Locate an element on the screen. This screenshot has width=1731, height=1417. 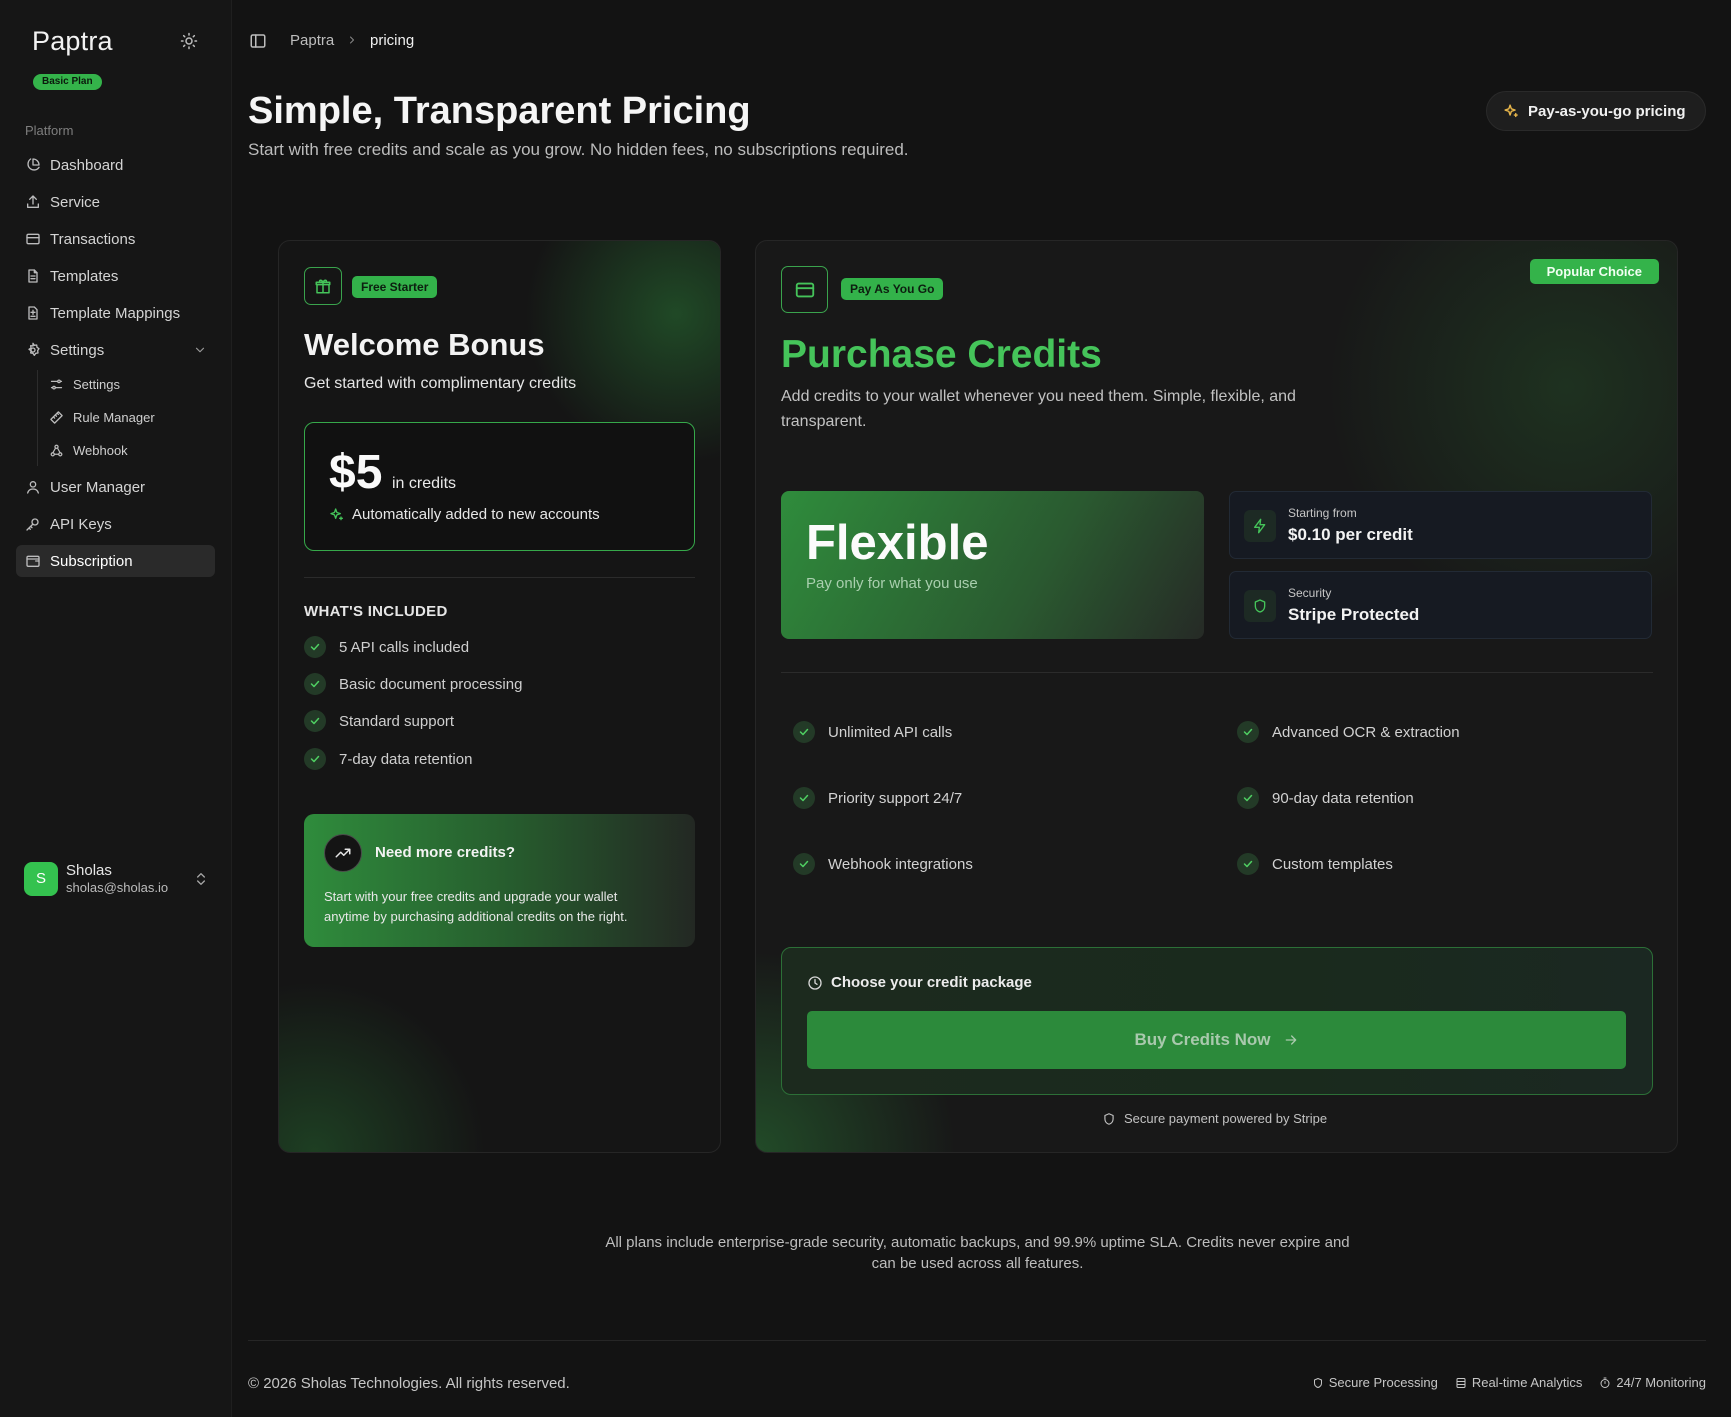
chevron-down-icon is located at coordinates (200, 350).